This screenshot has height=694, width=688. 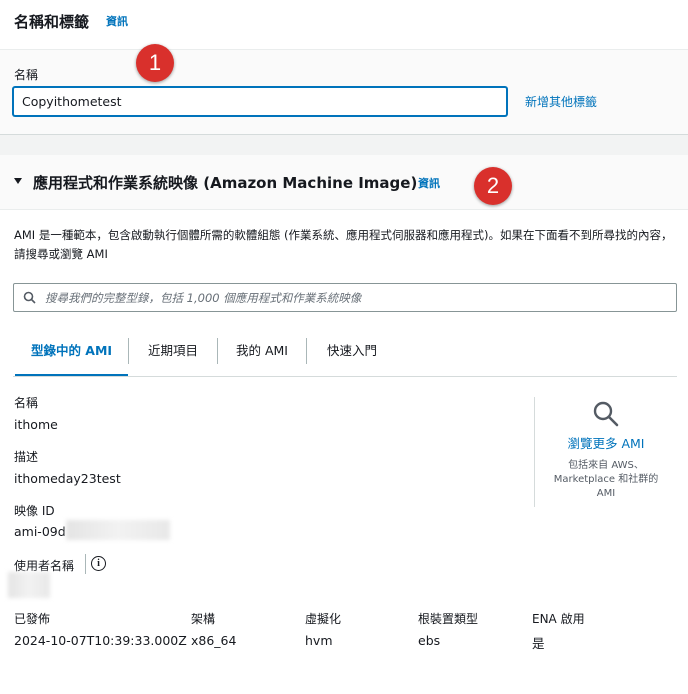 What do you see at coordinates (173, 351) in the screenshot?
I see `tab-recent: 近期項目` at bounding box center [173, 351].